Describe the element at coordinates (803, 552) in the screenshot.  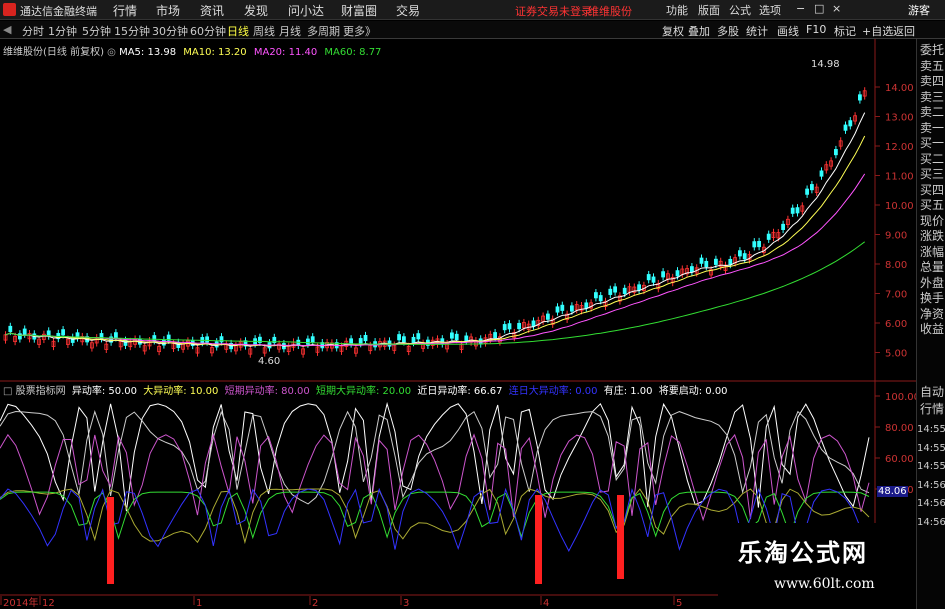
I see `watermark-title: 乐淘公式网` at that location.